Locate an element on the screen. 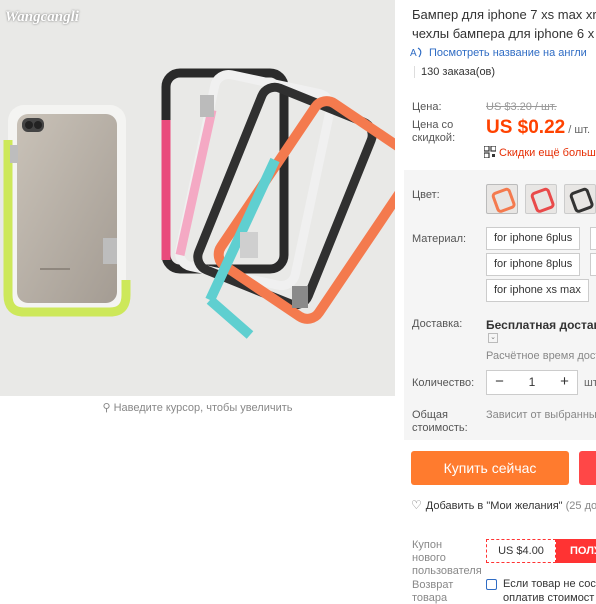  phone-with-bumper is located at coordinates (67, 211).